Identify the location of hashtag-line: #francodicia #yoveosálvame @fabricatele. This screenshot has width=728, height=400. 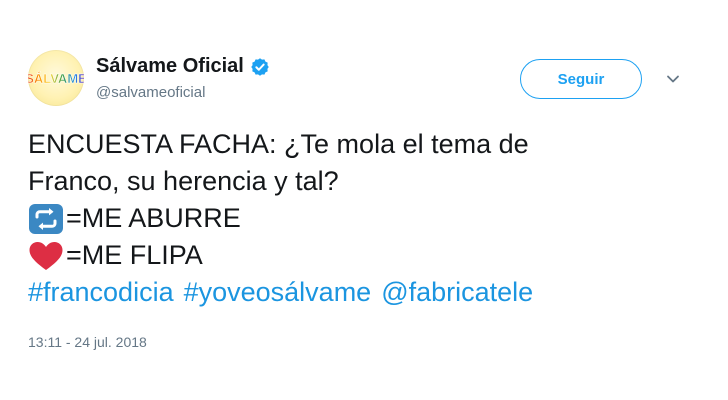
(368, 292).